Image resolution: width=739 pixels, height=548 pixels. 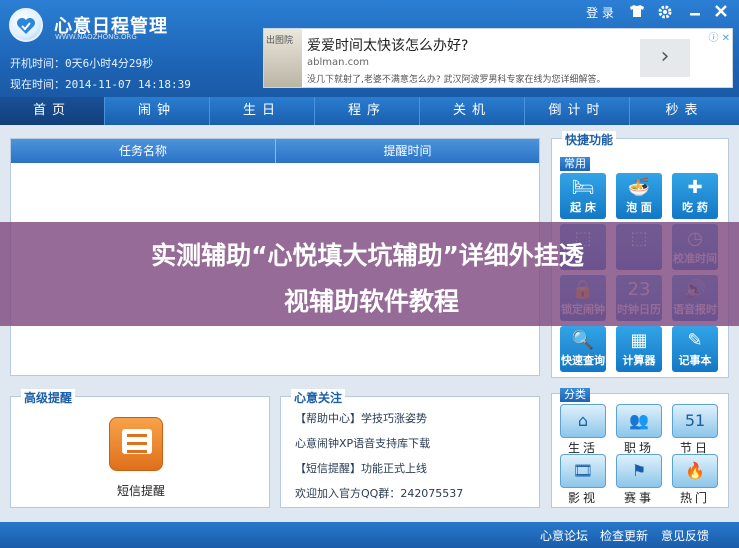 I want to click on care-news-link: 心意闹钟XP语音支持库下载, so click(x=362, y=443).